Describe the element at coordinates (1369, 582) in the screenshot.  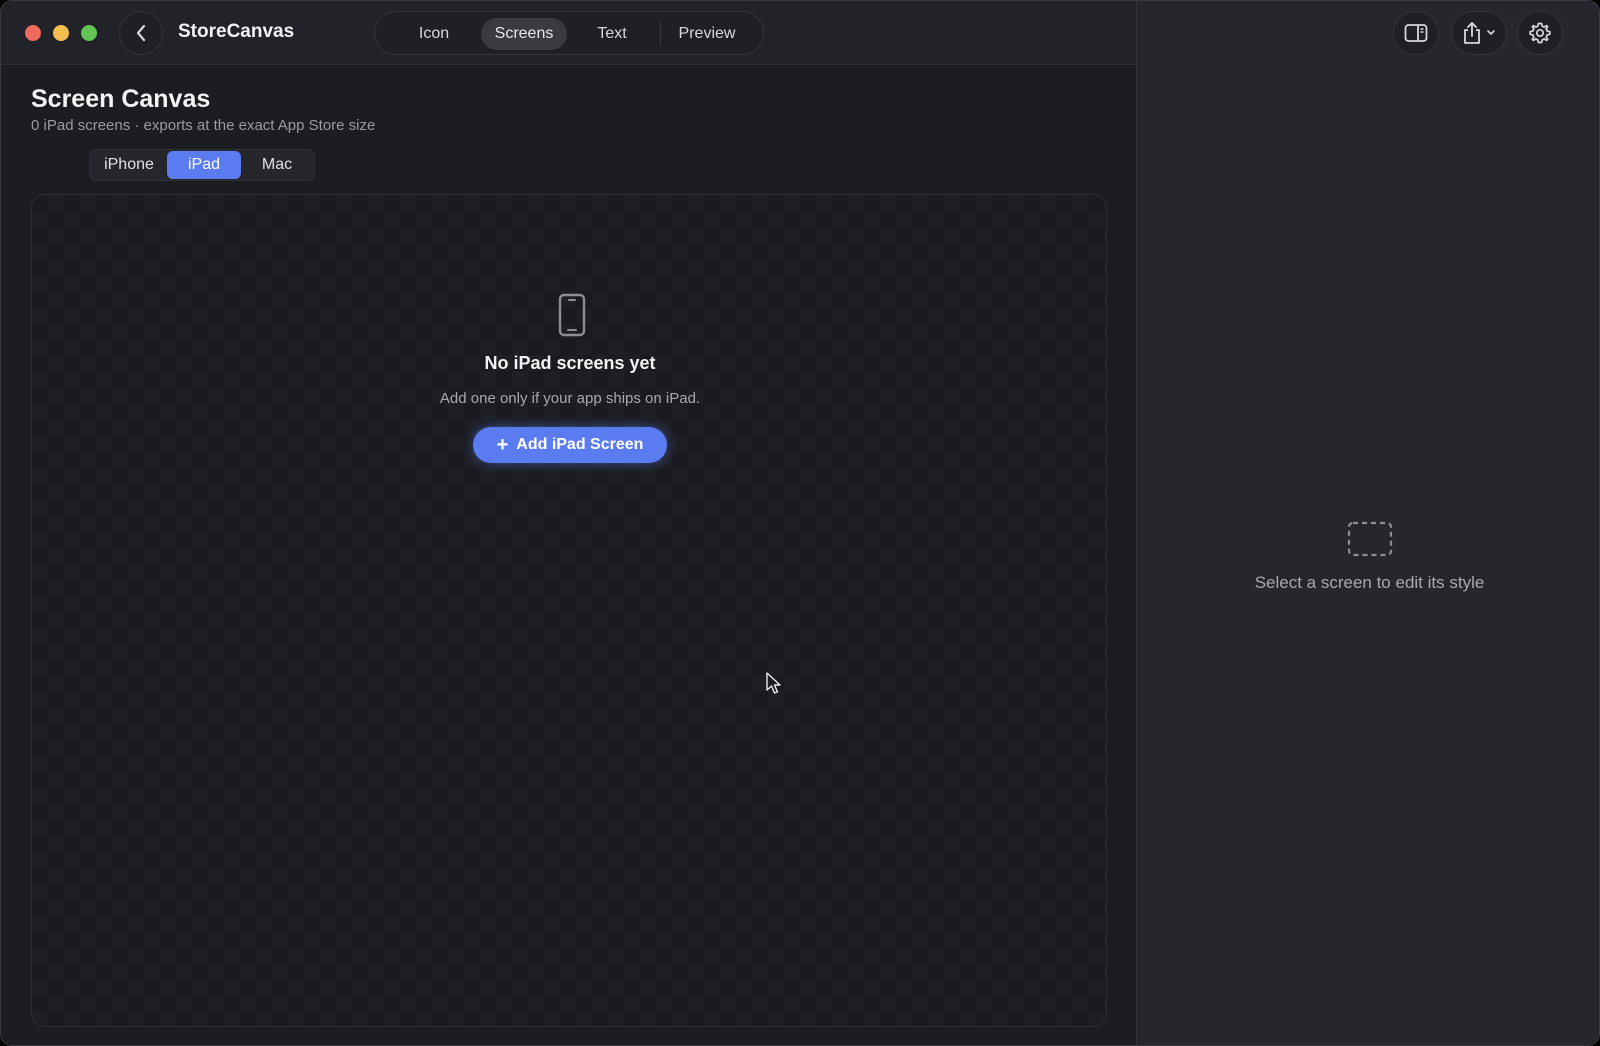
I see `inspector-placeholder-text: Select a screen to edit its style` at that location.